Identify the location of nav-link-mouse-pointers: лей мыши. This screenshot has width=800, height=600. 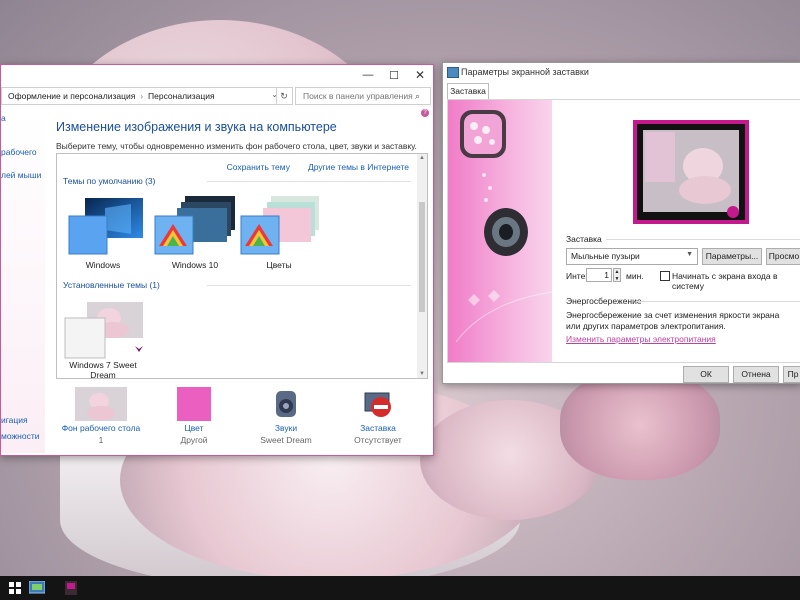
(21, 175).